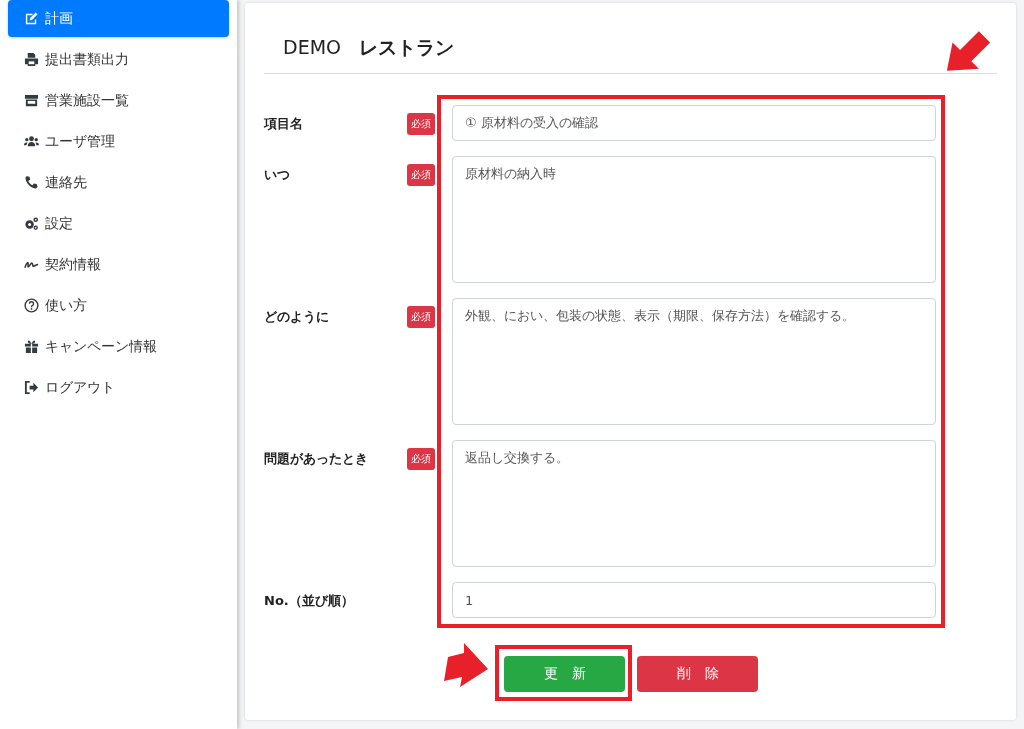 This screenshot has width=1024, height=729. What do you see at coordinates (406, 47) in the screenshot?
I see `restaurant-title: レストラン` at bounding box center [406, 47].